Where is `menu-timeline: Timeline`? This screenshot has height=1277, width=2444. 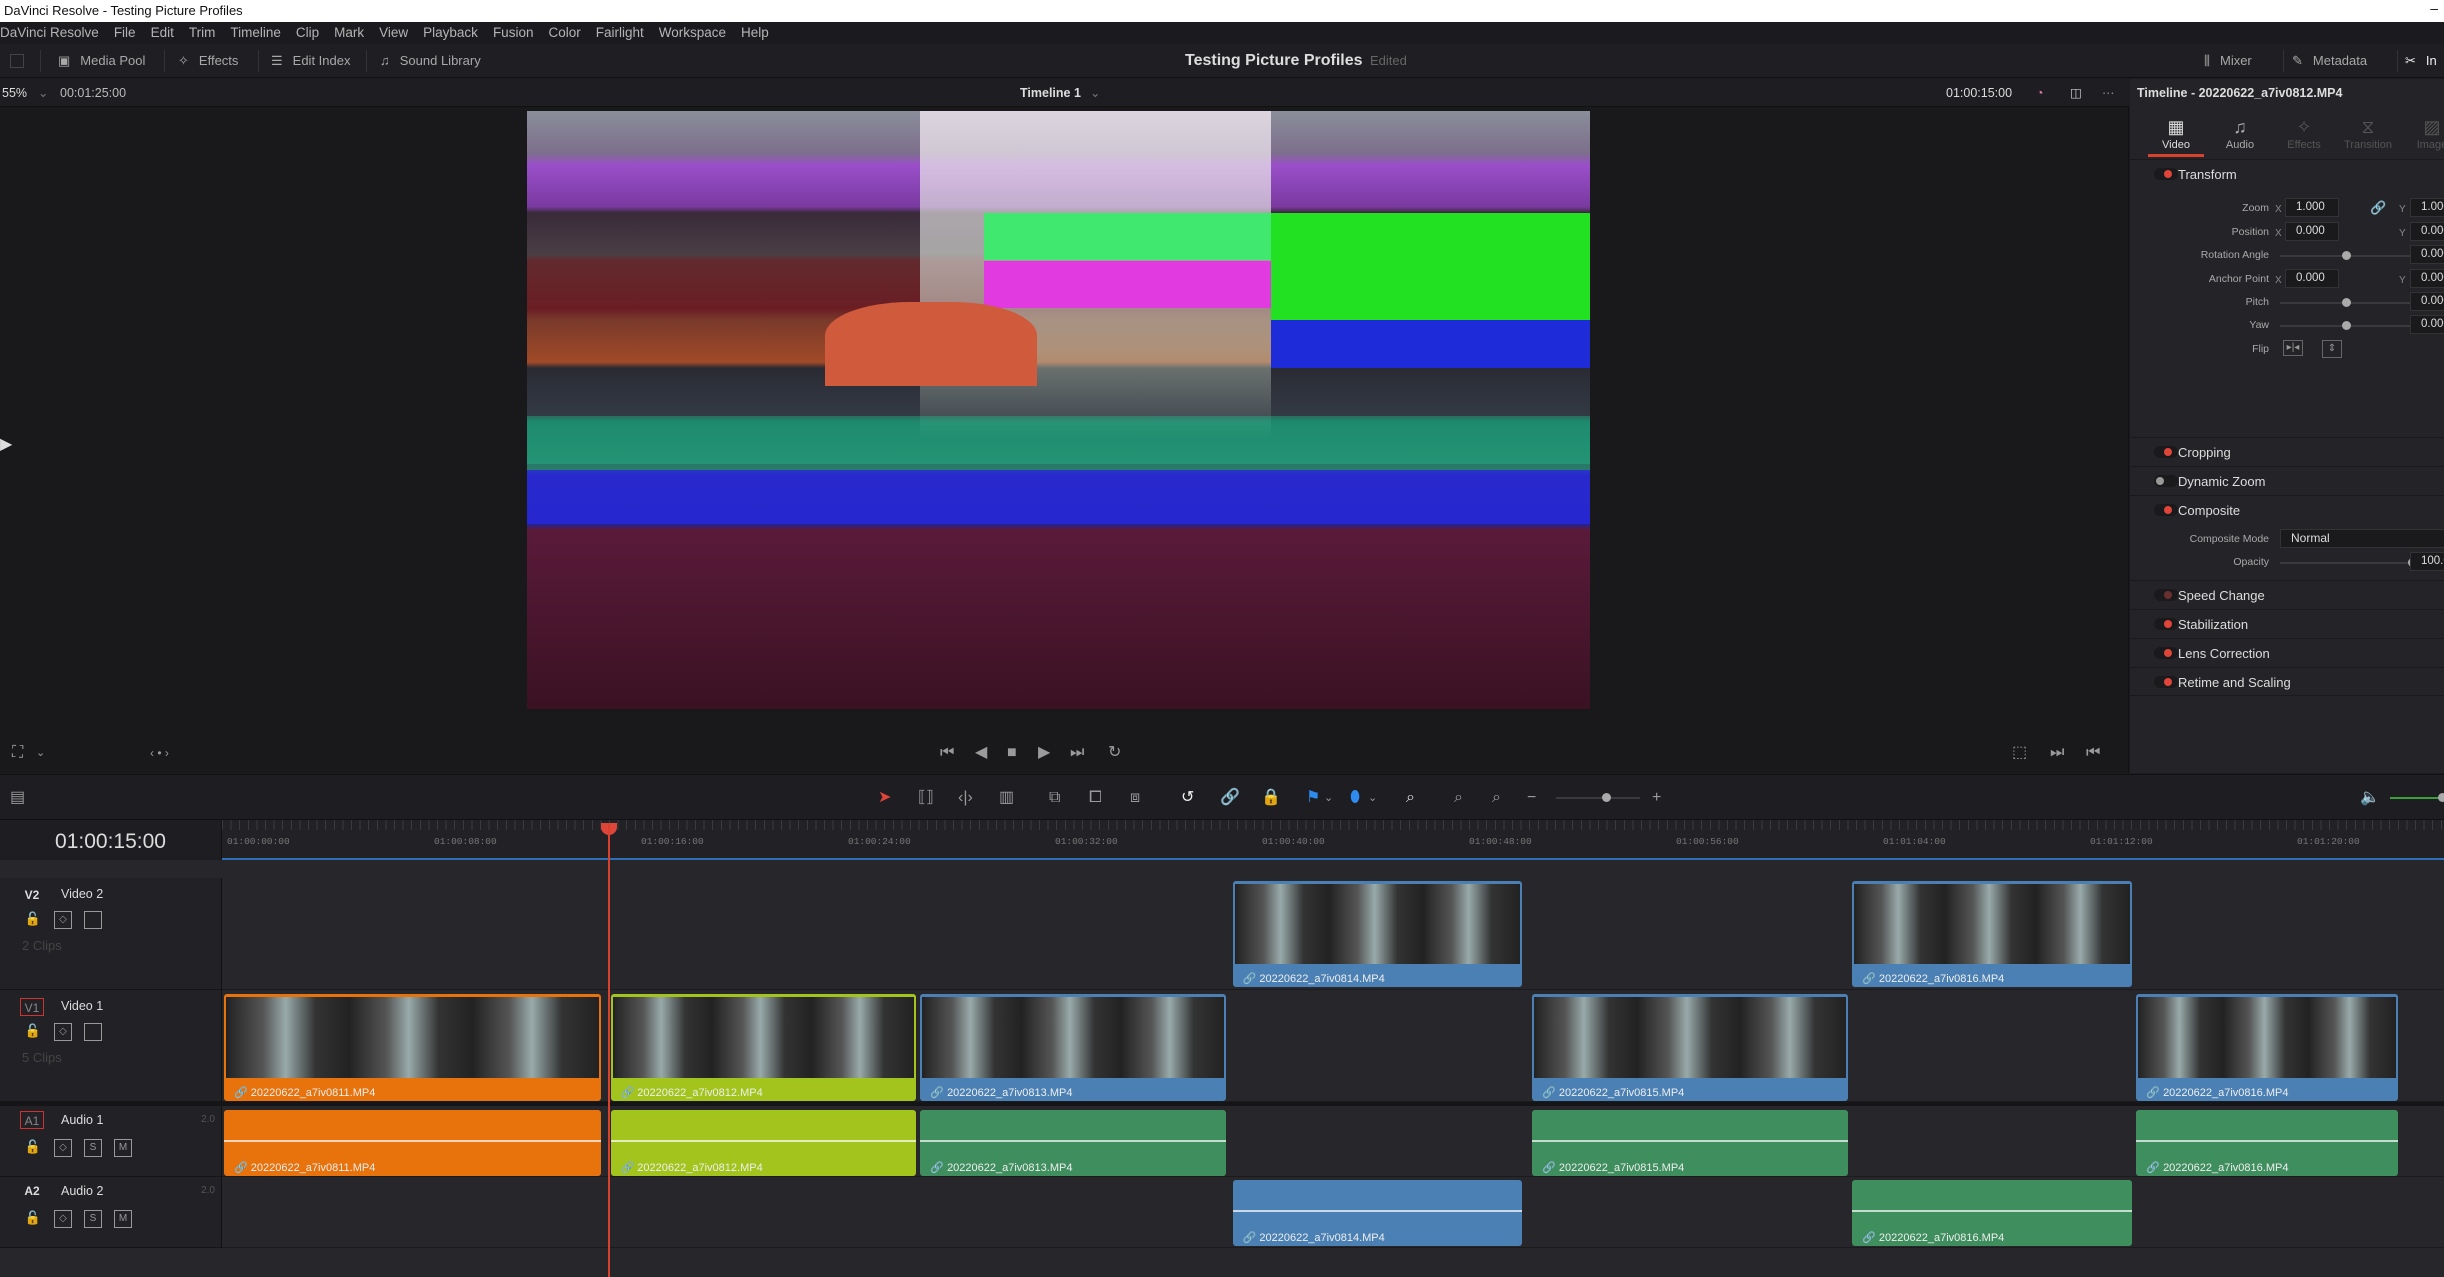 menu-timeline: Timeline is located at coordinates (255, 33).